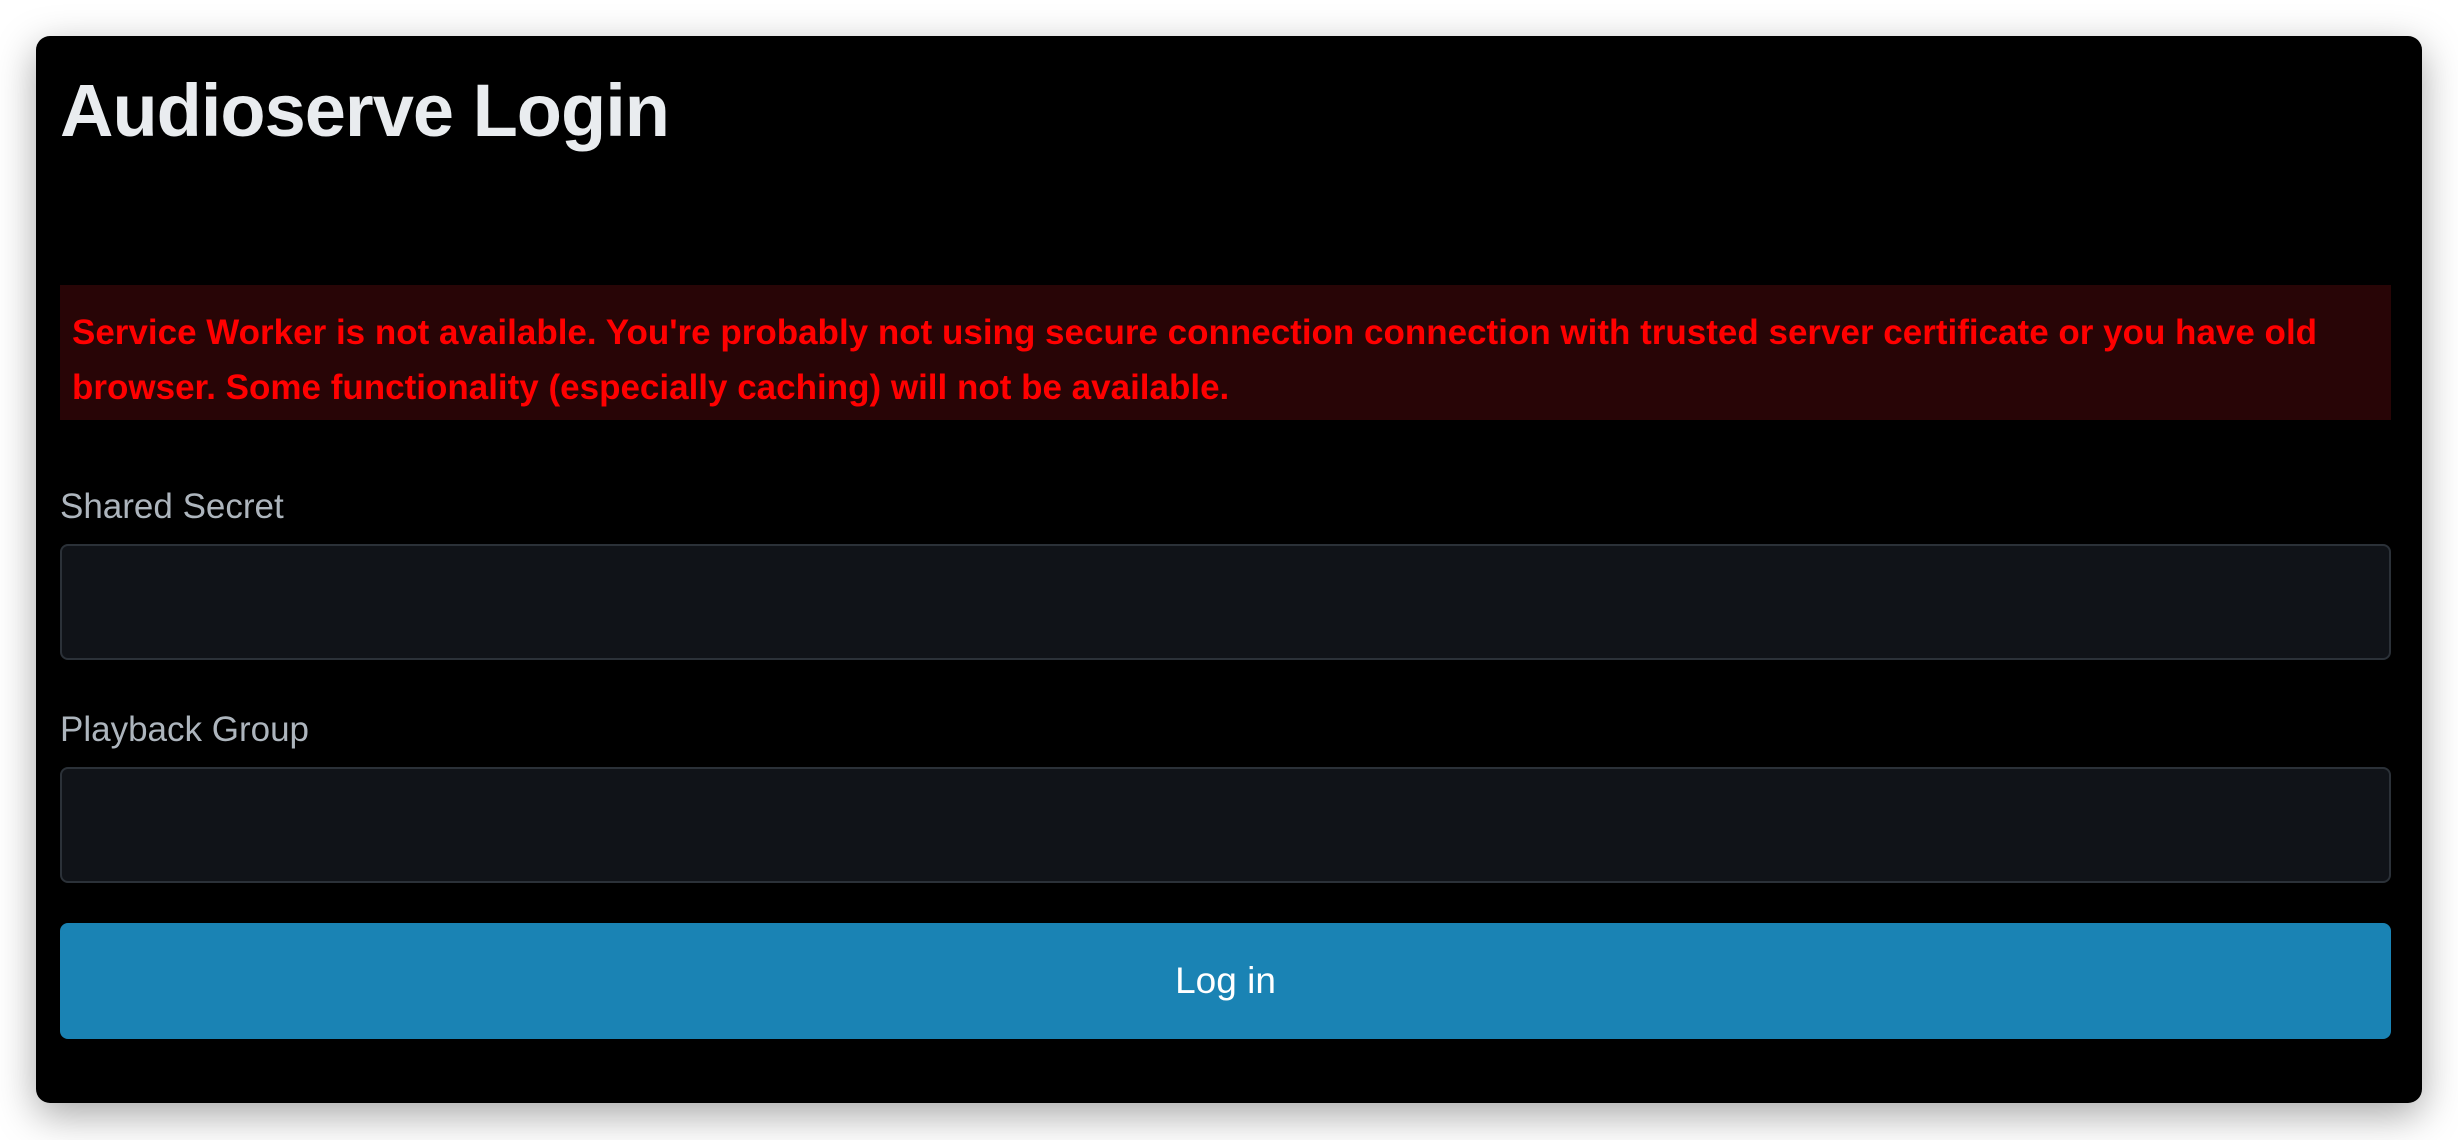 The image size is (2458, 1140). Describe the element at coordinates (1225, 602) in the screenshot. I see `shared-secret-input` at that location.